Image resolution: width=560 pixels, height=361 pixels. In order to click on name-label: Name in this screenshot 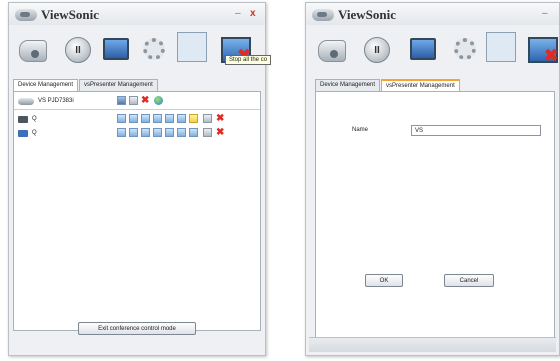, I will do `click(360, 130)`.